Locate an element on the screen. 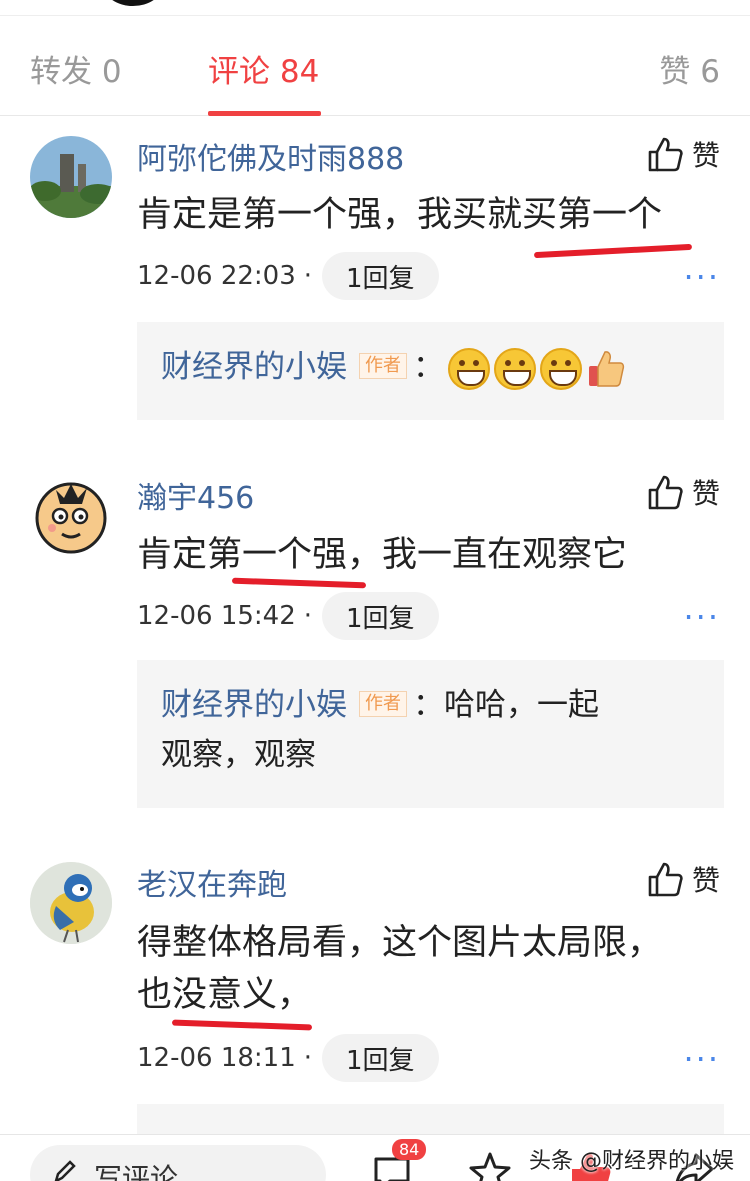 The image size is (750, 1181). reply-preview: 财经界的小娱 作者 ：哈哈，一起 观察，观察 is located at coordinates (430, 734).